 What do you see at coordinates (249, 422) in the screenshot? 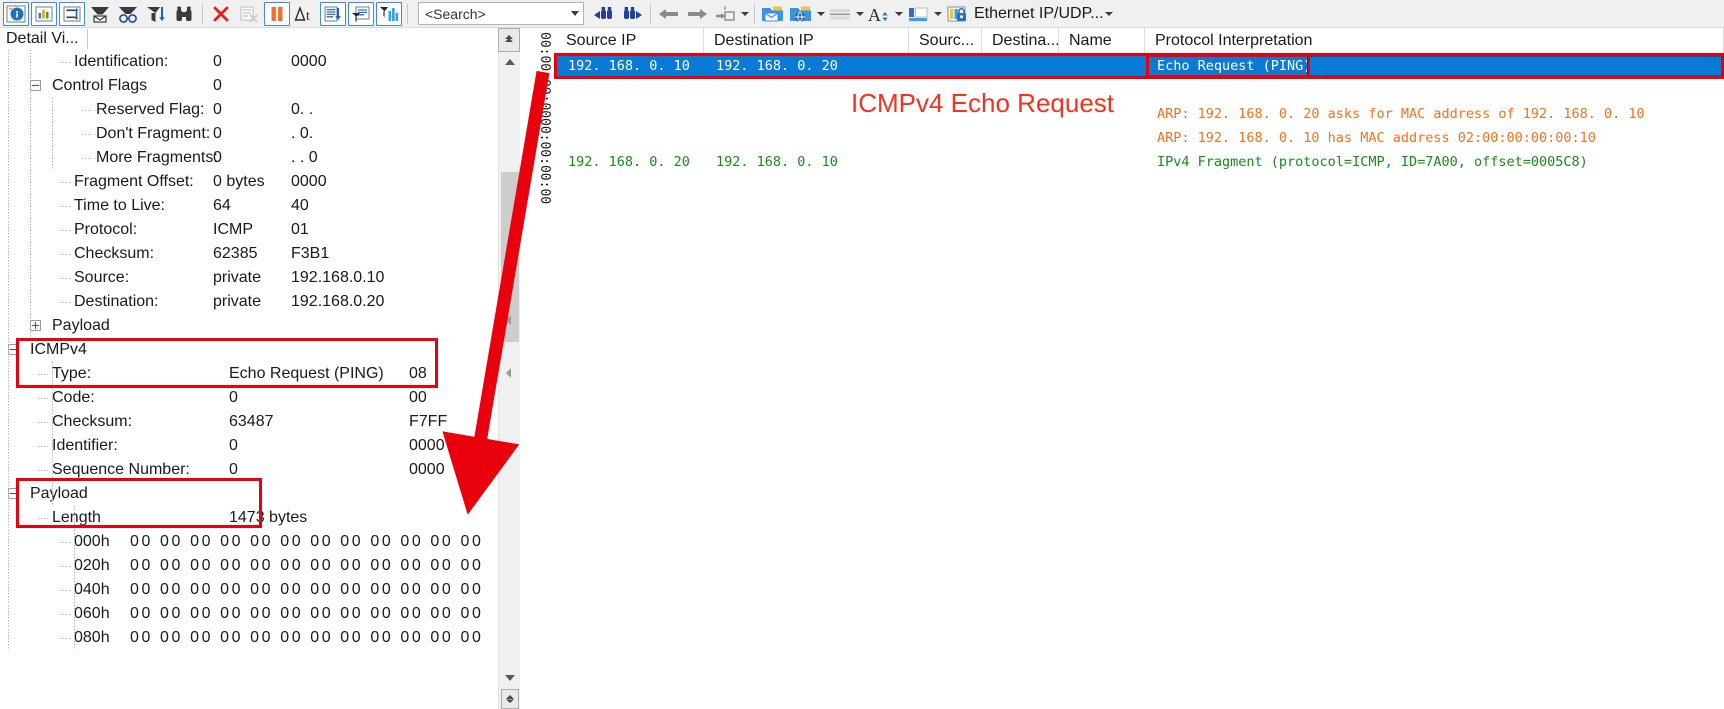
I see `tree-row: Checksum: 63487 F7FF` at bounding box center [249, 422].